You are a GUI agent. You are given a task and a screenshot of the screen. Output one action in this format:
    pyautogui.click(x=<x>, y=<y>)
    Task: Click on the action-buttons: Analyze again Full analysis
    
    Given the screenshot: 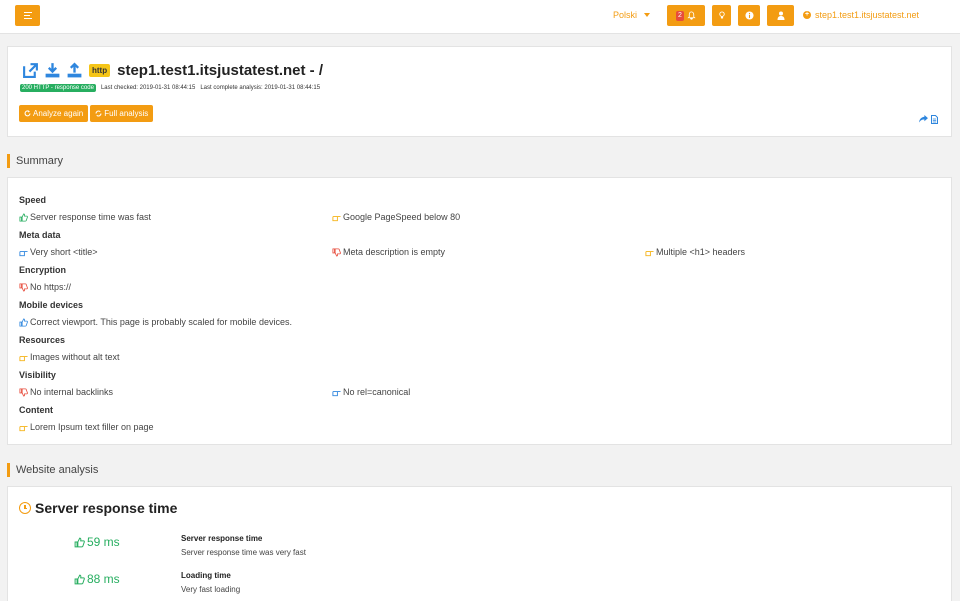 What is the action you would take?
    pyautogui.click(x=86, y=113)
    